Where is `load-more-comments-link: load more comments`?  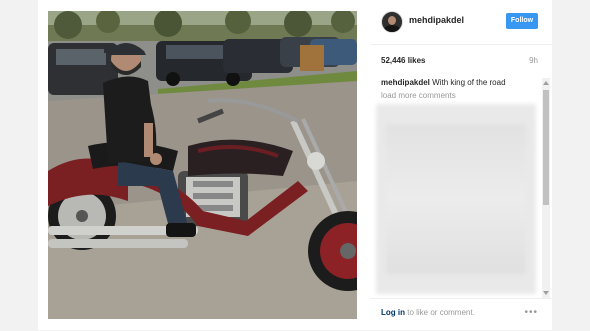 load-more-comments-link: load more comments is located at coordinates (418, 95).